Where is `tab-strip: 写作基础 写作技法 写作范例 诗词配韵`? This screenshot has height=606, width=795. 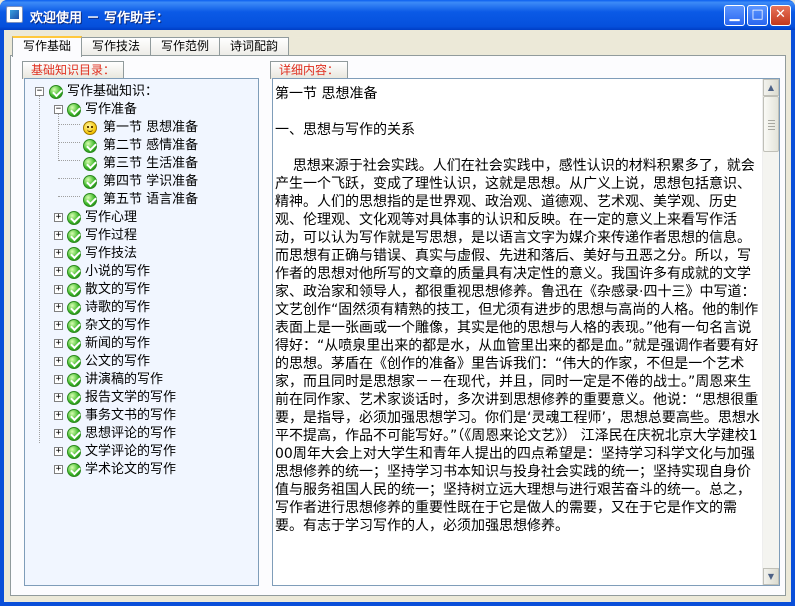
tab-strip: 写作基础 写作技法 写作范例 诗词配韵 is located at coordinates (151, 46).